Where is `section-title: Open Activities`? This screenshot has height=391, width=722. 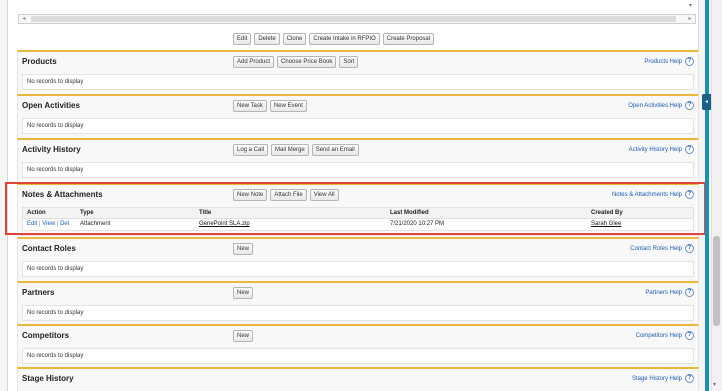
section-title: Open Activities is located at coordinates (51, 105).